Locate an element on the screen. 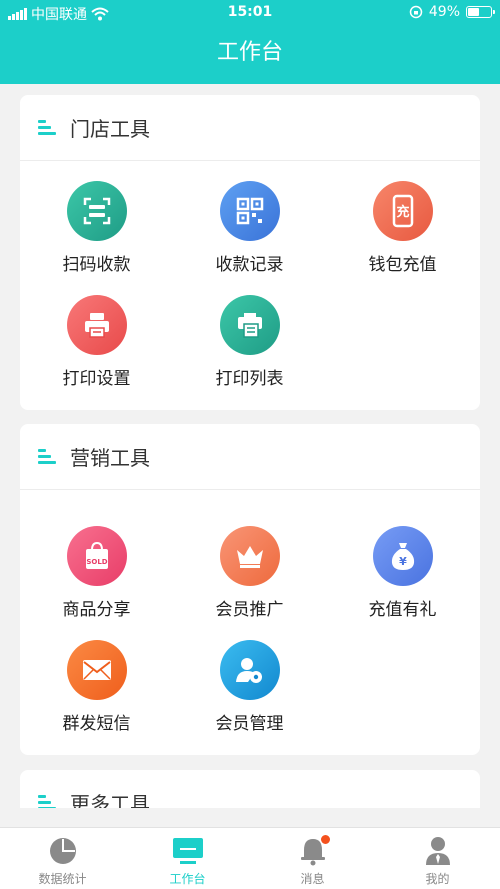 The width and height of the screenshot is (500, 889). more-tools-card: 更多工具 is located at coordinates (250, 789).